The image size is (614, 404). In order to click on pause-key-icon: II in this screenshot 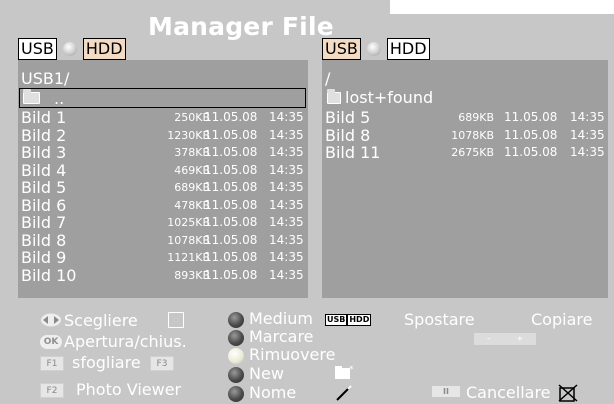, I will do `click(446, 391)`.